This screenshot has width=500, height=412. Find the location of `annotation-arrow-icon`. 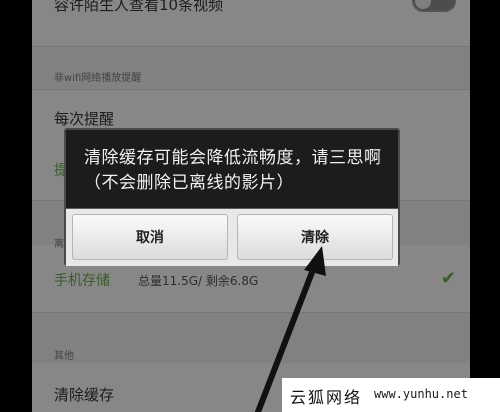

annotation-arrow-icon is located at coordinates (290, 329).